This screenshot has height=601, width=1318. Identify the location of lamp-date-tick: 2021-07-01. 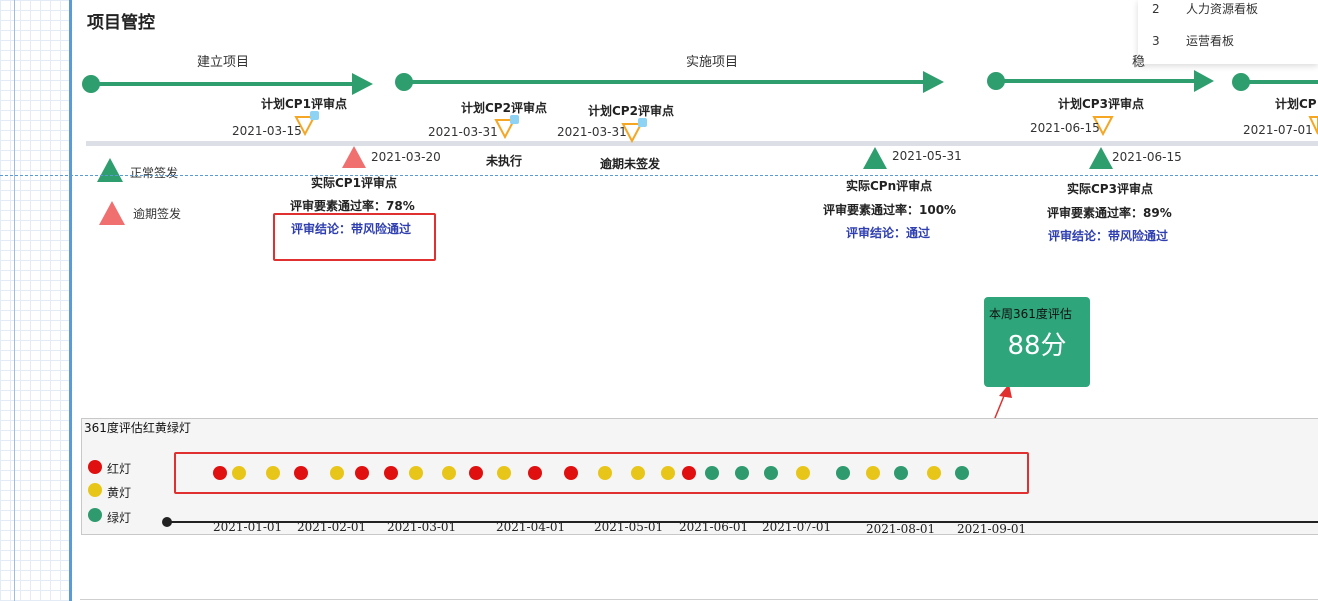
(797, 527).